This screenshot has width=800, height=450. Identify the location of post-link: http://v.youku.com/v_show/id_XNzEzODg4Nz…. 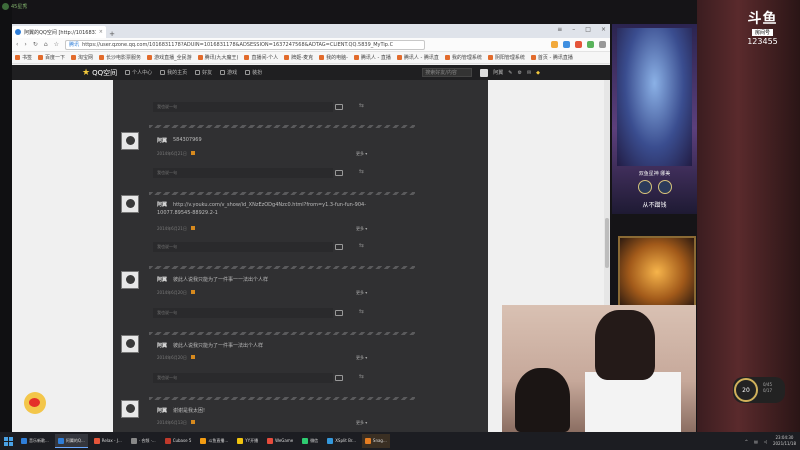
(261, 209).